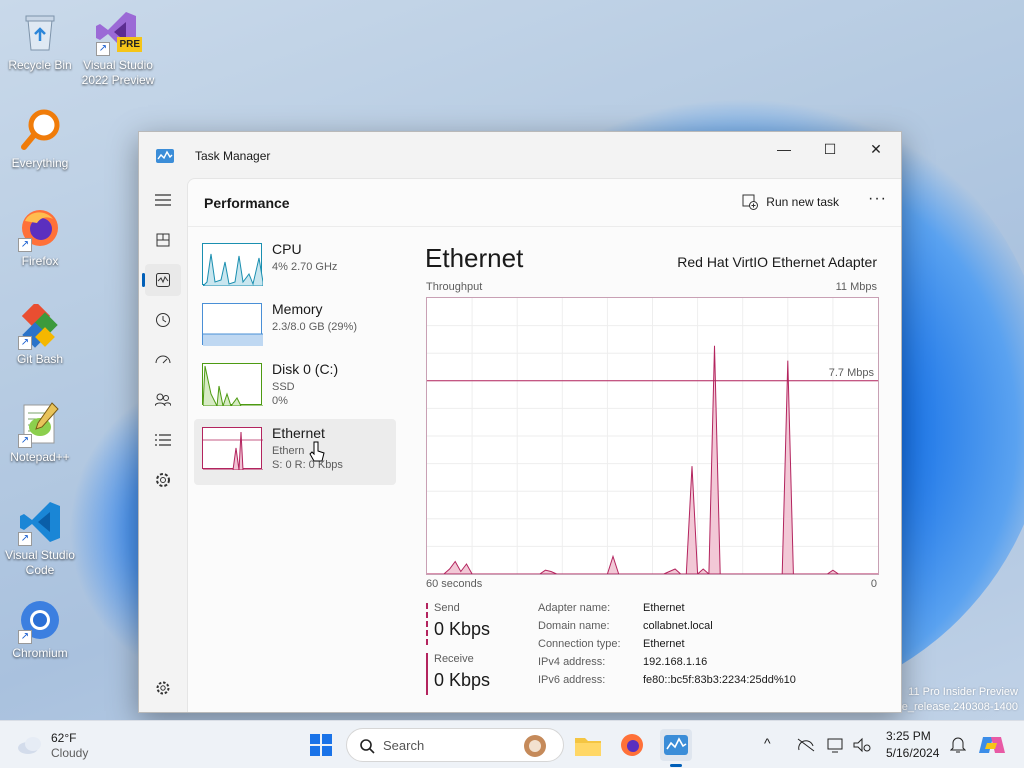 The width and height of the screenshot is (1024, 768). I want to click on hamburger-menu-button, so click(163, 200).